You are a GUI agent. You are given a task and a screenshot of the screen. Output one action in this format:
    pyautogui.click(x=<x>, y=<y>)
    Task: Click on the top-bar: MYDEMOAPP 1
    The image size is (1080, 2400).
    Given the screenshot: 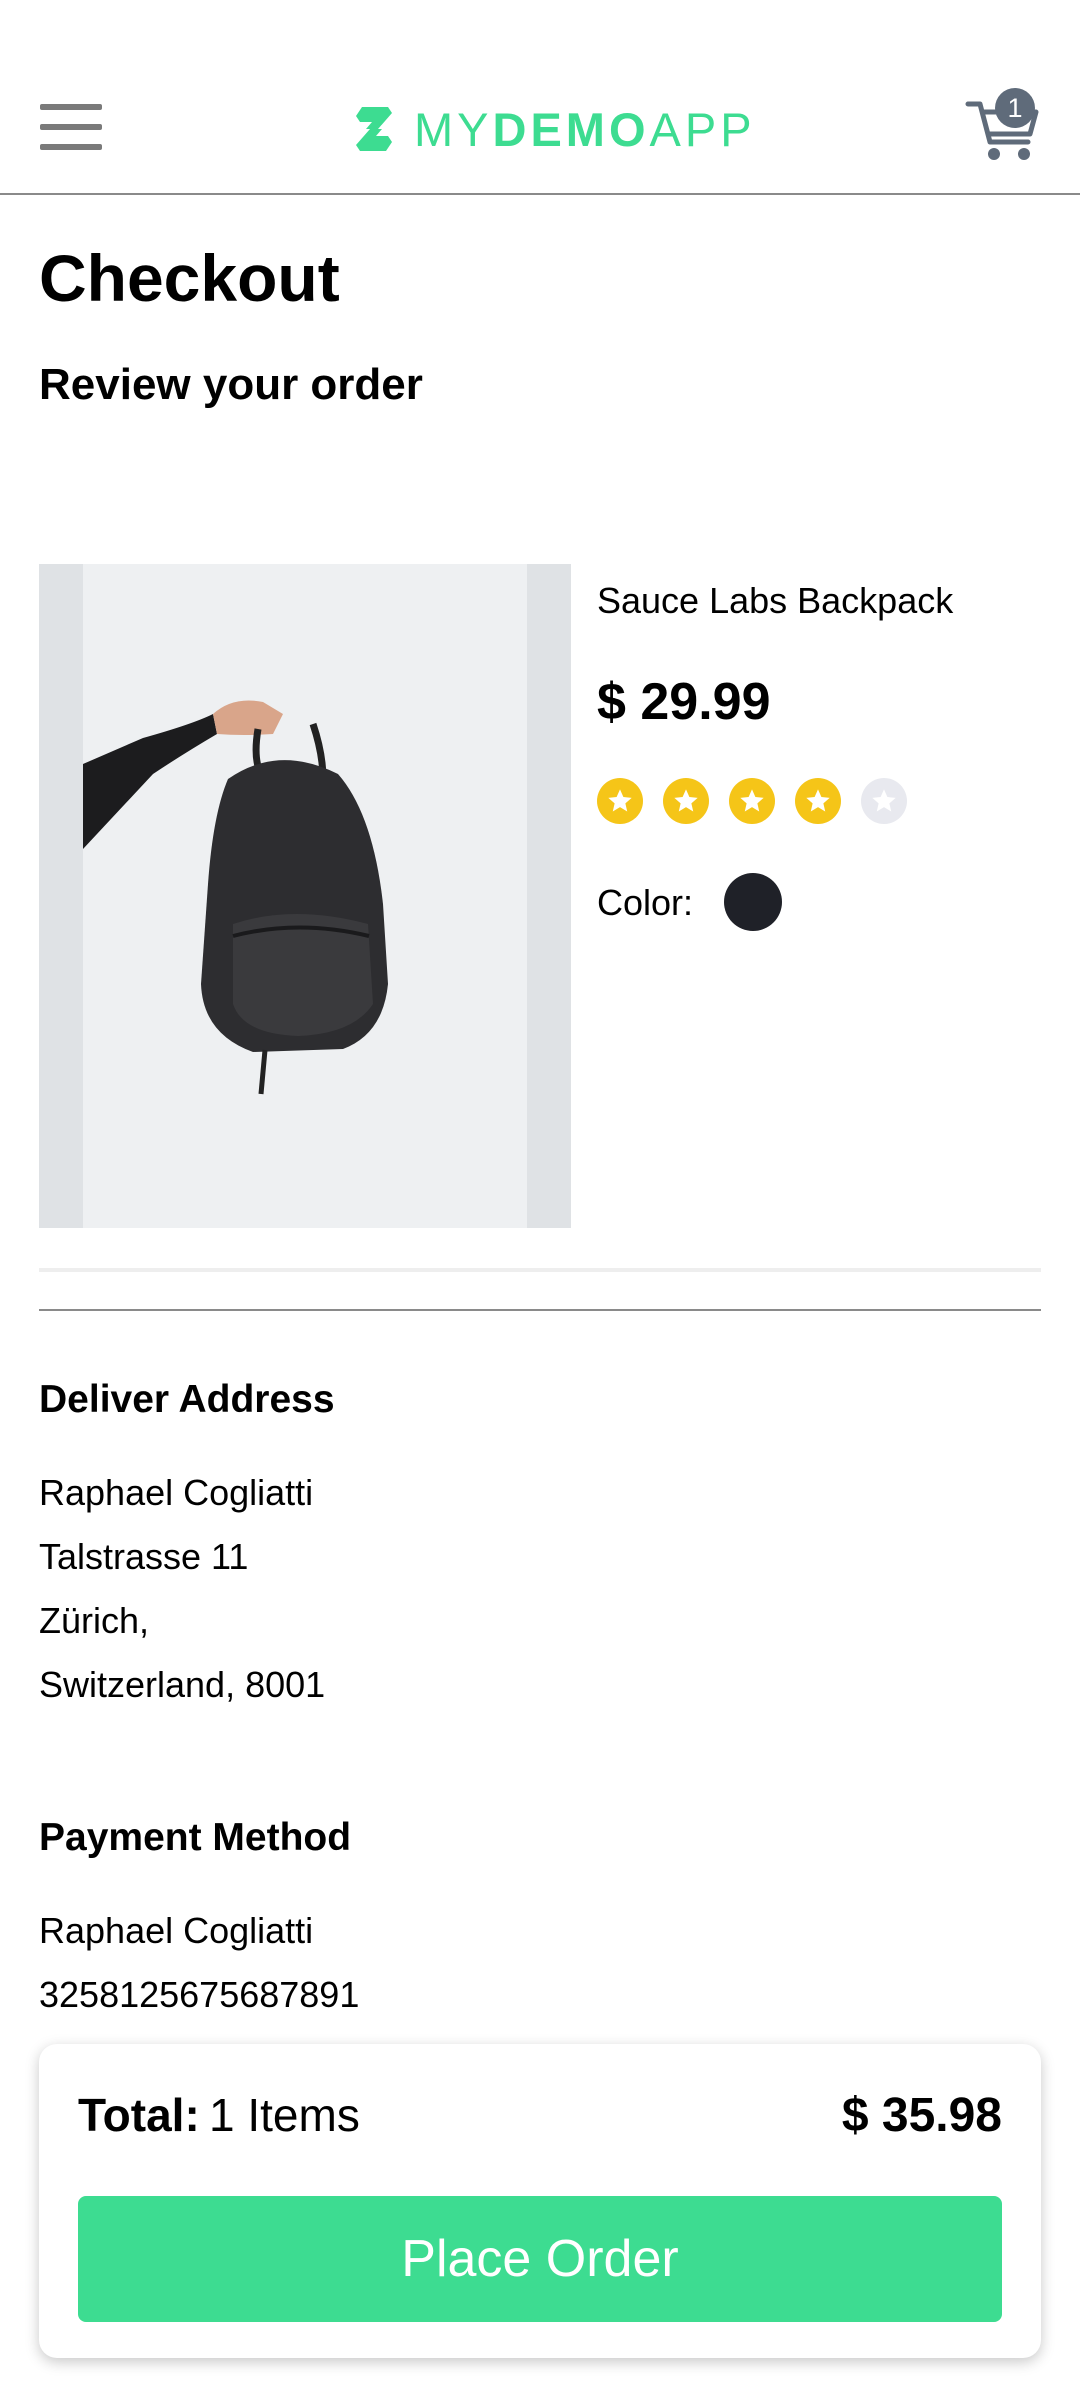 What is the action you would take?
    pyautogui.click(x=540, y=97)
    